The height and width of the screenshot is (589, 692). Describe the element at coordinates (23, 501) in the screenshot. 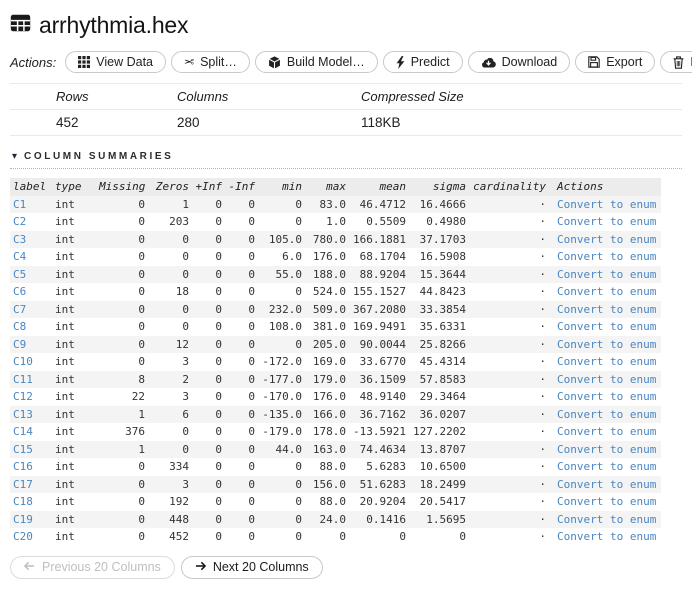

I see `column-label-link: C18` at that location.